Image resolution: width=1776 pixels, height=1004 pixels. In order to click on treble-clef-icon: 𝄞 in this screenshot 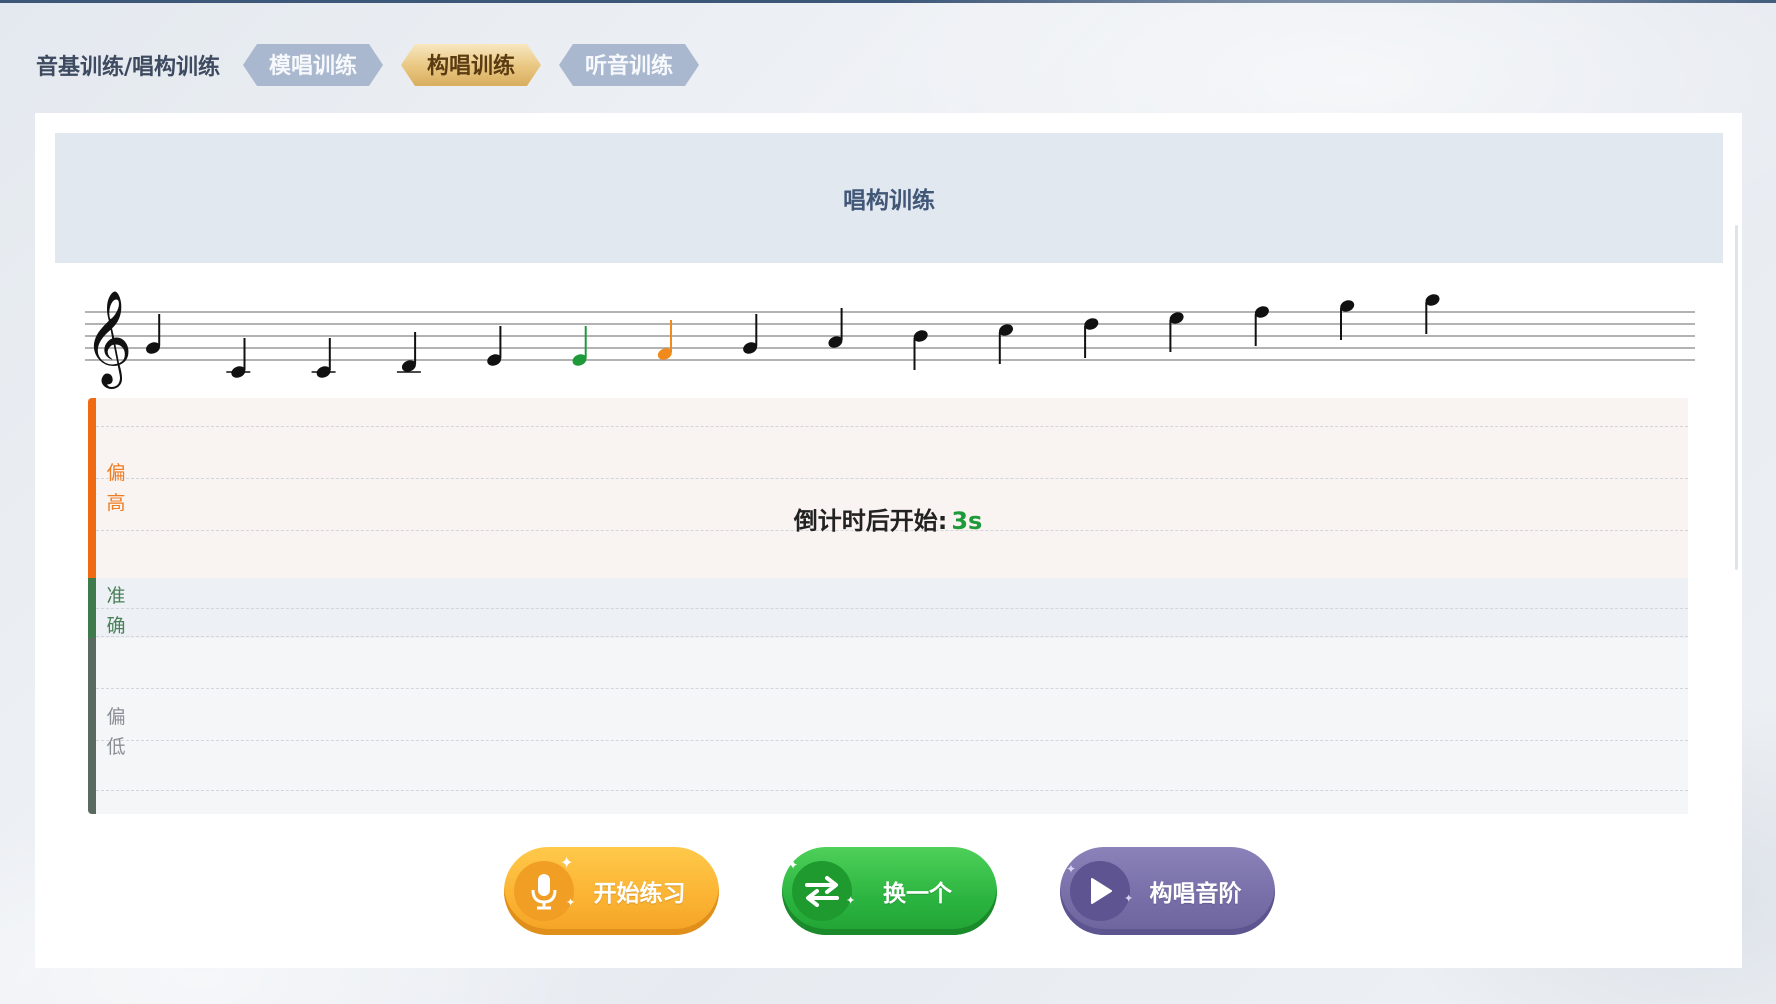, I will do `click(108, 339)`.